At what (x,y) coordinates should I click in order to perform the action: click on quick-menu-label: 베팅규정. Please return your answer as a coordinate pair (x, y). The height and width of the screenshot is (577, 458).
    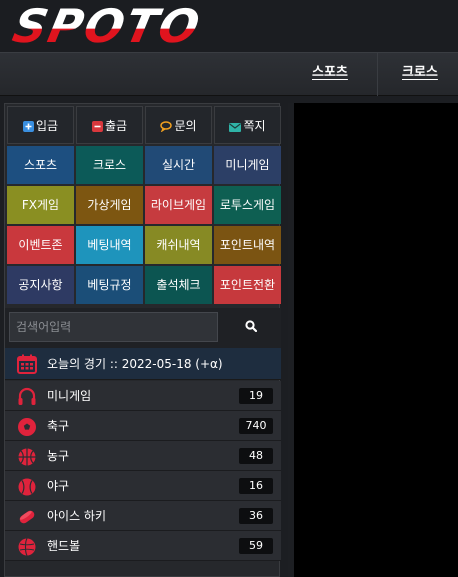
    Looking at the image, I should click on (109, 285).